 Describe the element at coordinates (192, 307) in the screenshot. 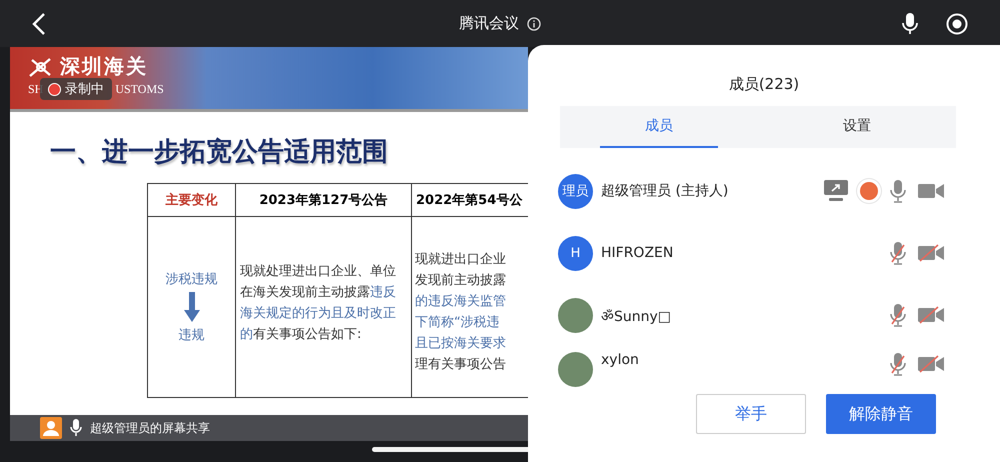

I see `down-arrow-icon` at that location.